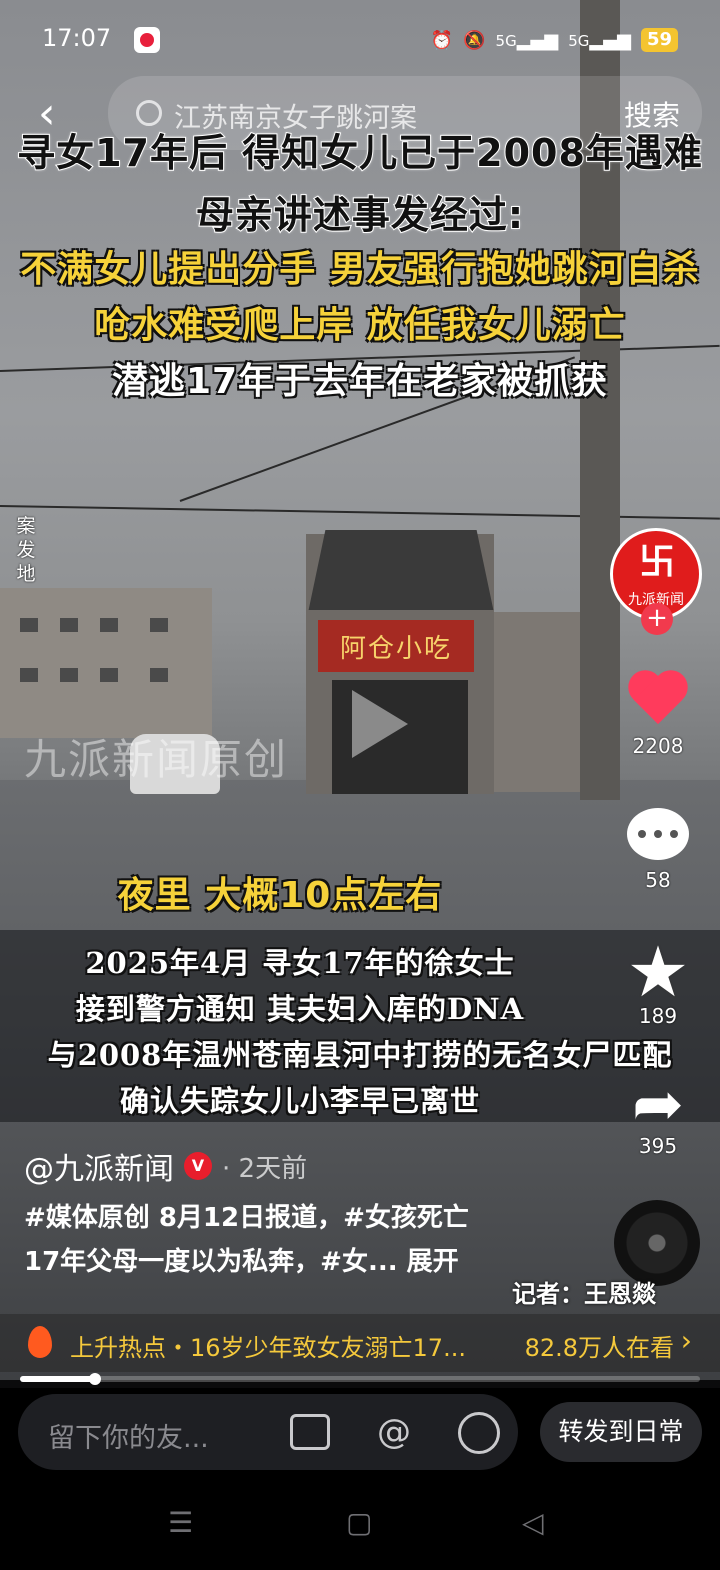  Describe the element at coordinates (380, 724) in the screenshot. I see `play-icon` at that location.